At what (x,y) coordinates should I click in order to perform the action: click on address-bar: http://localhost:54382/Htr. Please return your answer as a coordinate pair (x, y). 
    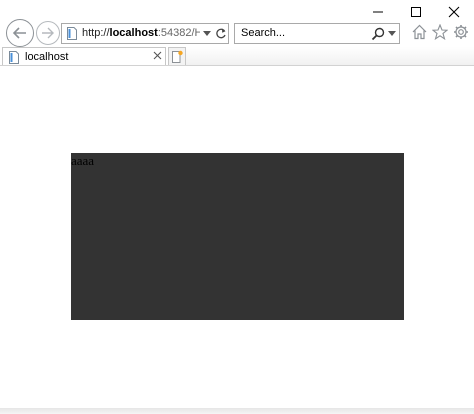
    Looking at the image, I should click on (145, 33).